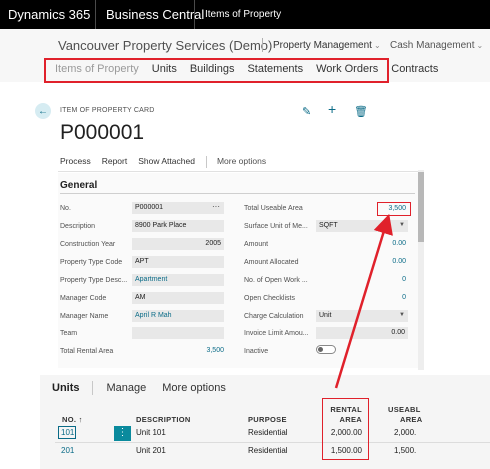 The width and height of the screenshot is (490, 469). What do you see at coordinates (178, 298) in the screenshot?
I see `field-manager-code: AM` at bounding box center [178, 298].